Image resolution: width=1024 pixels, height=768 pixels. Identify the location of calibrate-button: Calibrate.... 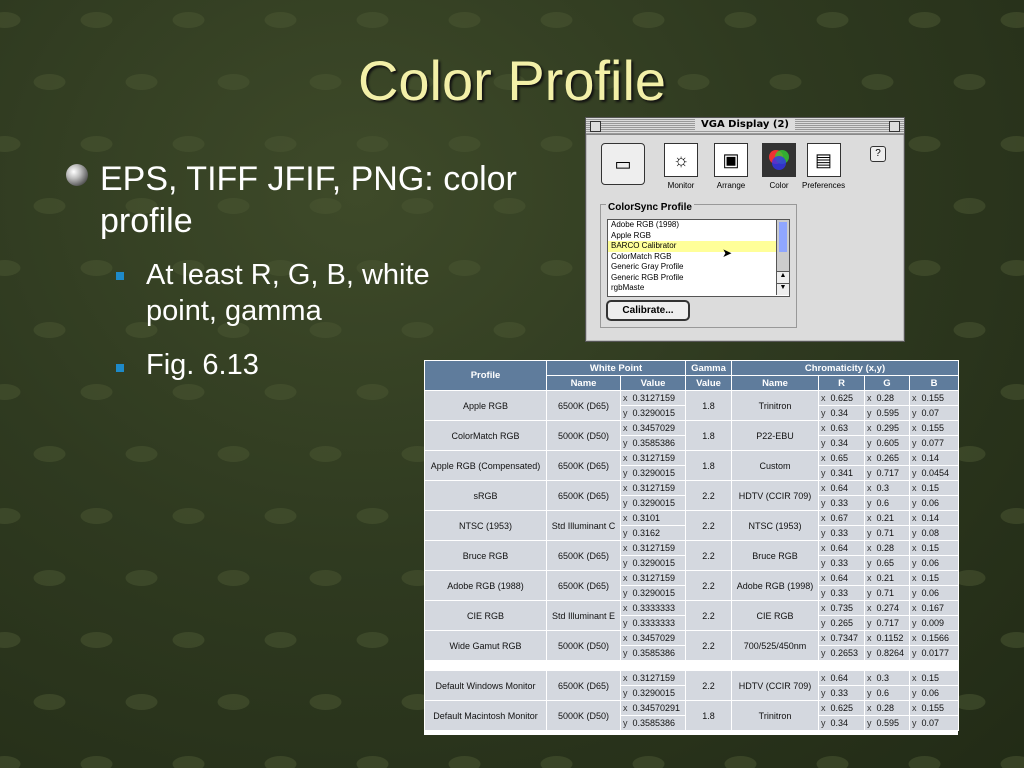
(648, 310).